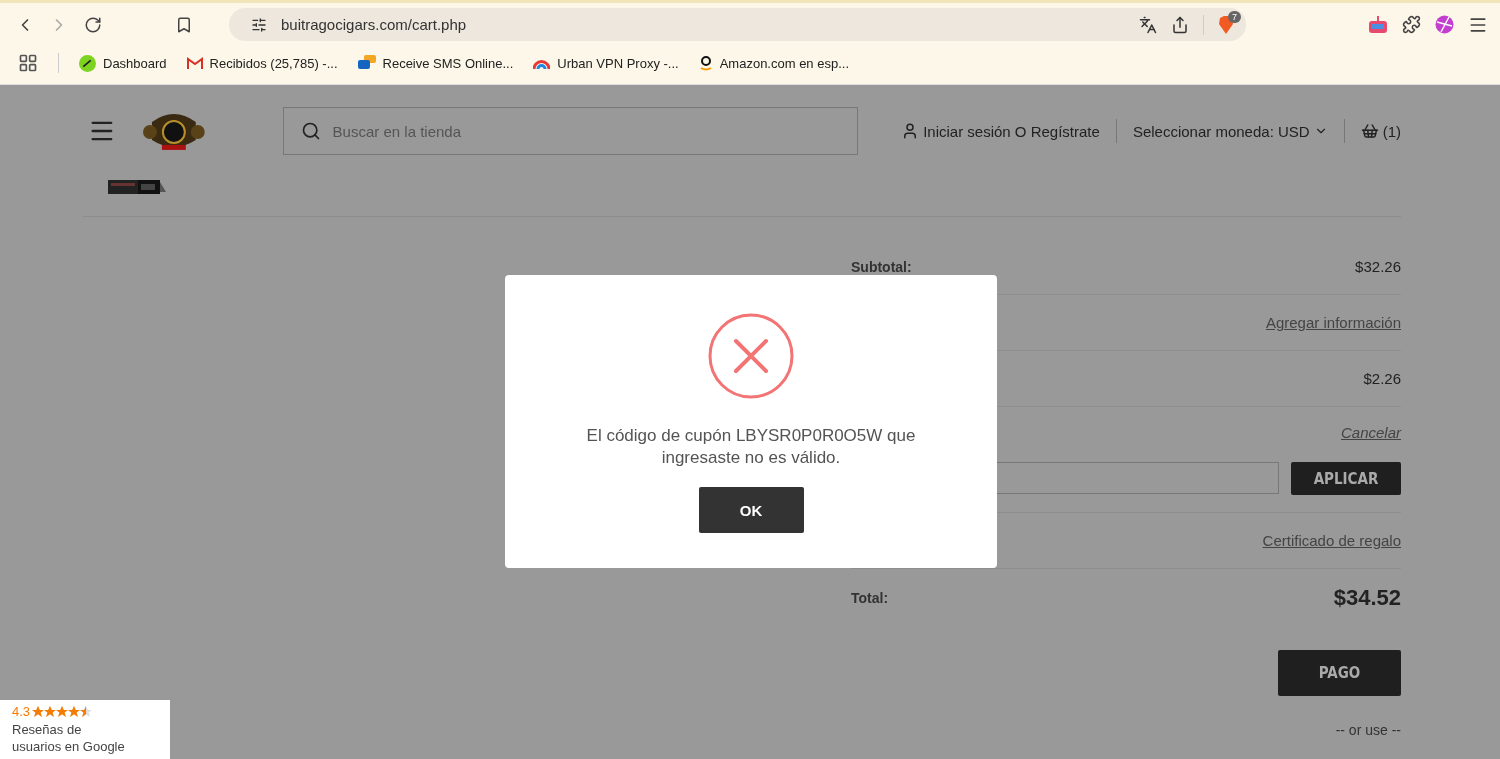 The image size is (1500, 759). What do you see at coordinates (1230, 131) in the screenshot?
I see `currency-selector: Seleccionar moneda: USD` at bounding box center [1230, 131].